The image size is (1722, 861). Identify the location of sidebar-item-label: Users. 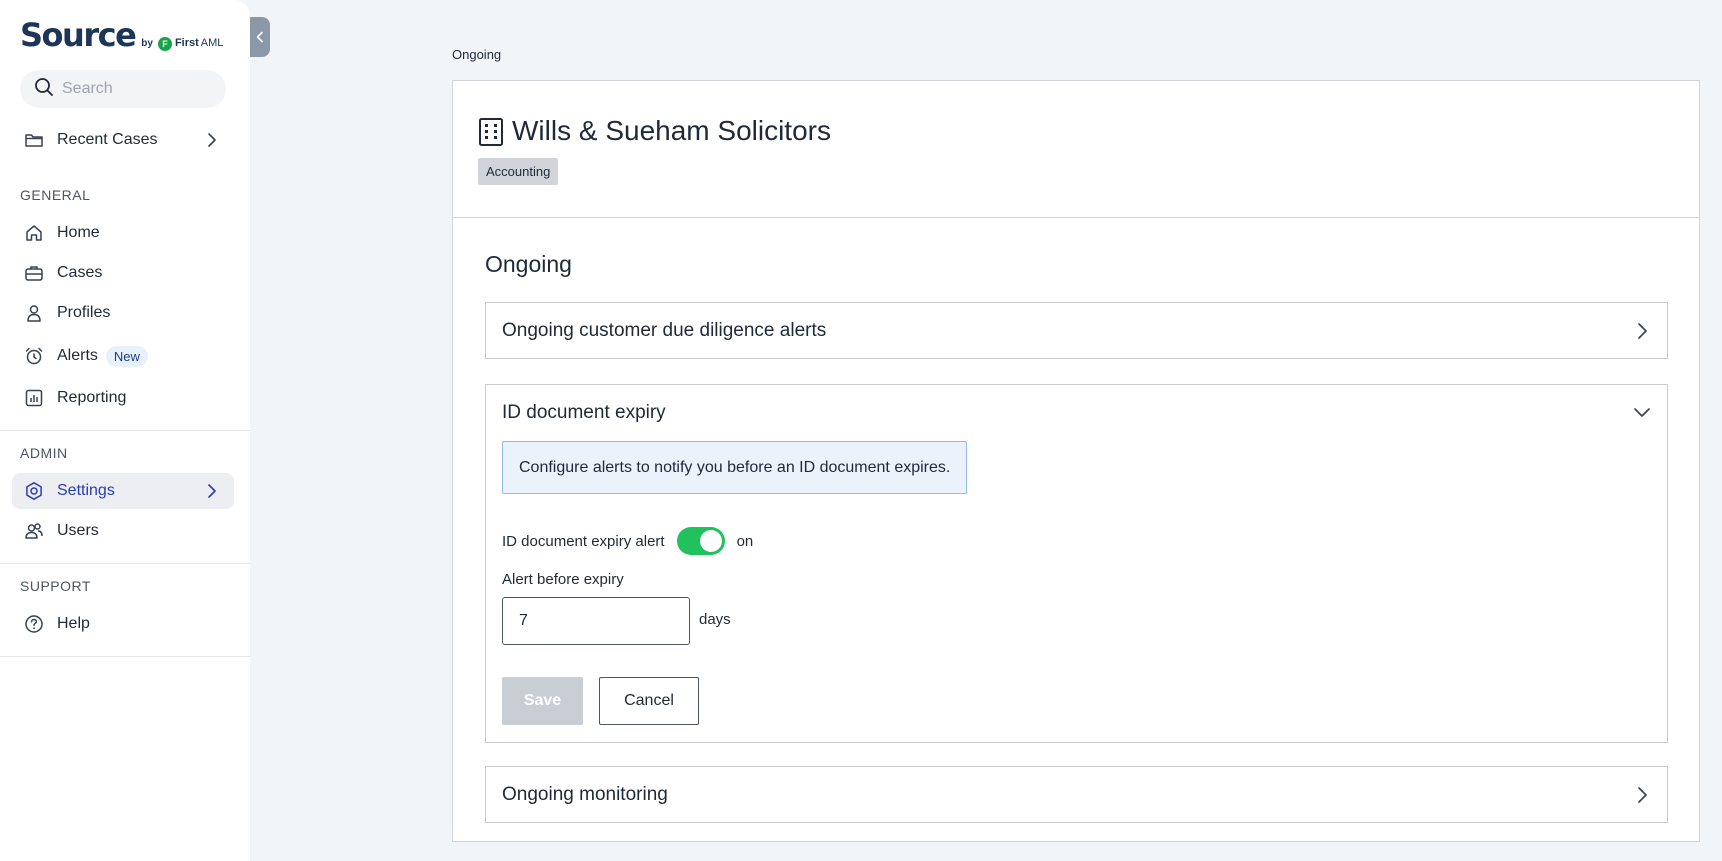
(78, 530).